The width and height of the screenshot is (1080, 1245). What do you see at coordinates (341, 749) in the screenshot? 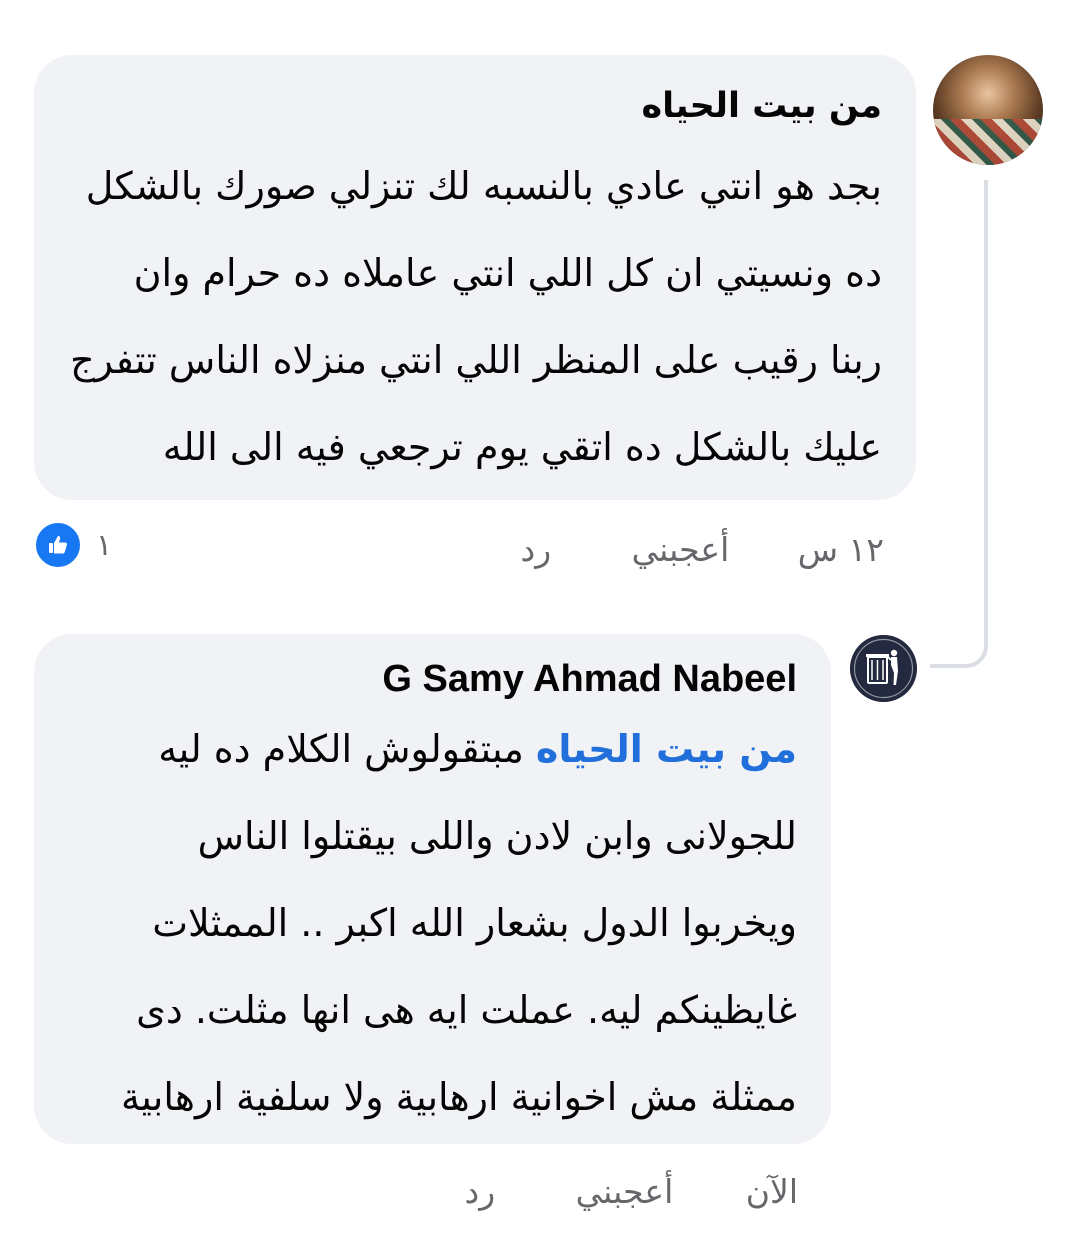
I see `comment-line-rest: مبتقولوش الكلام ده ليه` at bounding box center [341, 749].